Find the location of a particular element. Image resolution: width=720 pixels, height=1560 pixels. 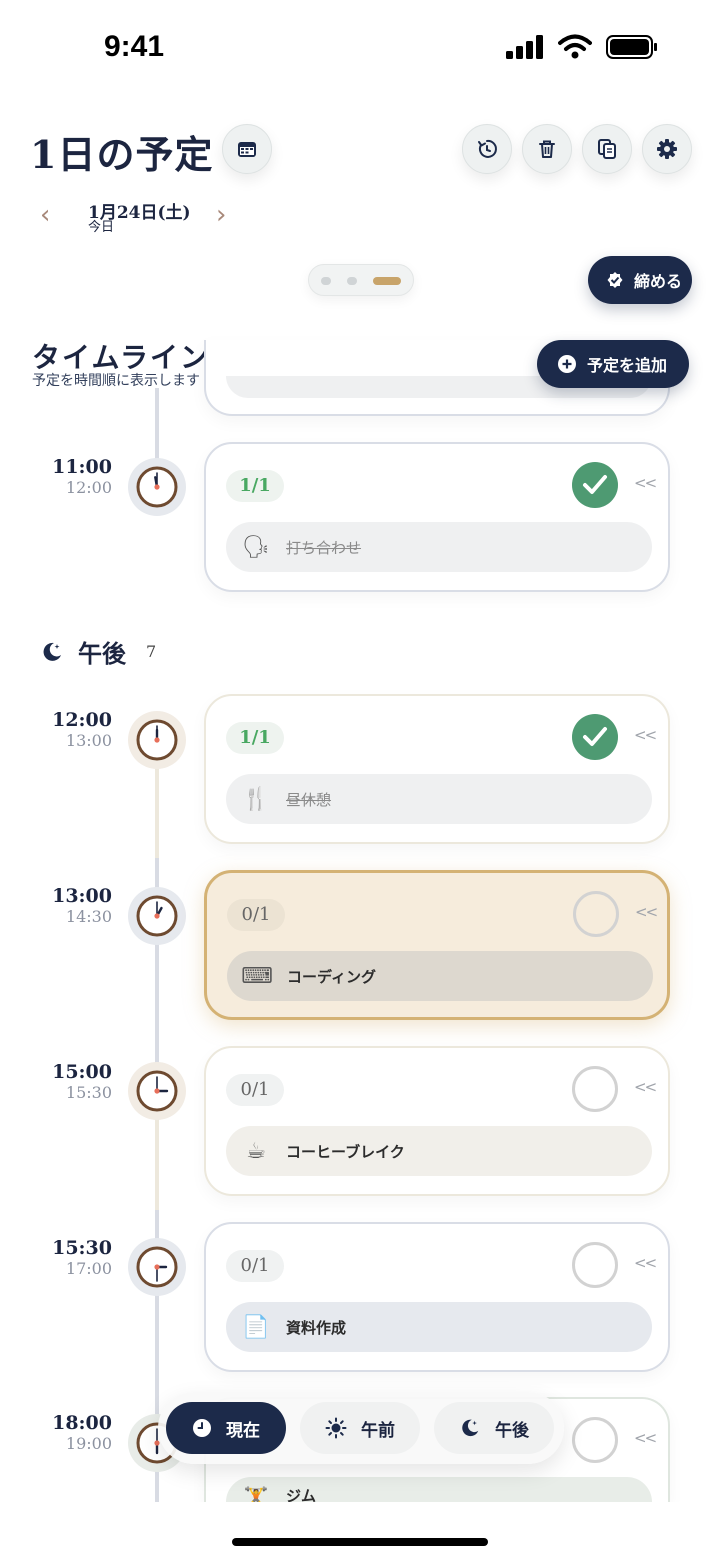

add-event-label: 予定を追加 is located at coordinates (627, 365).